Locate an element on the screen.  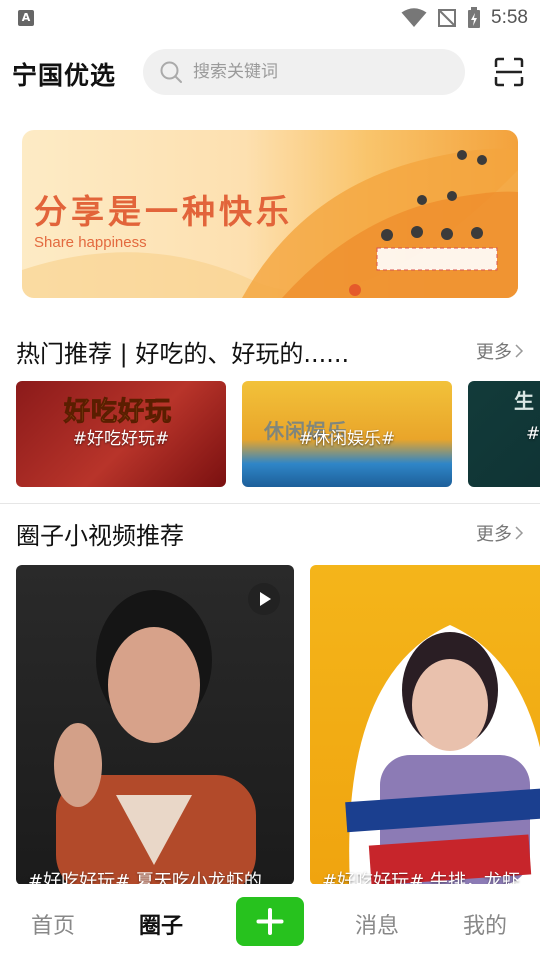
nav-circle: 圈子 is located at coordinates (161, 924).